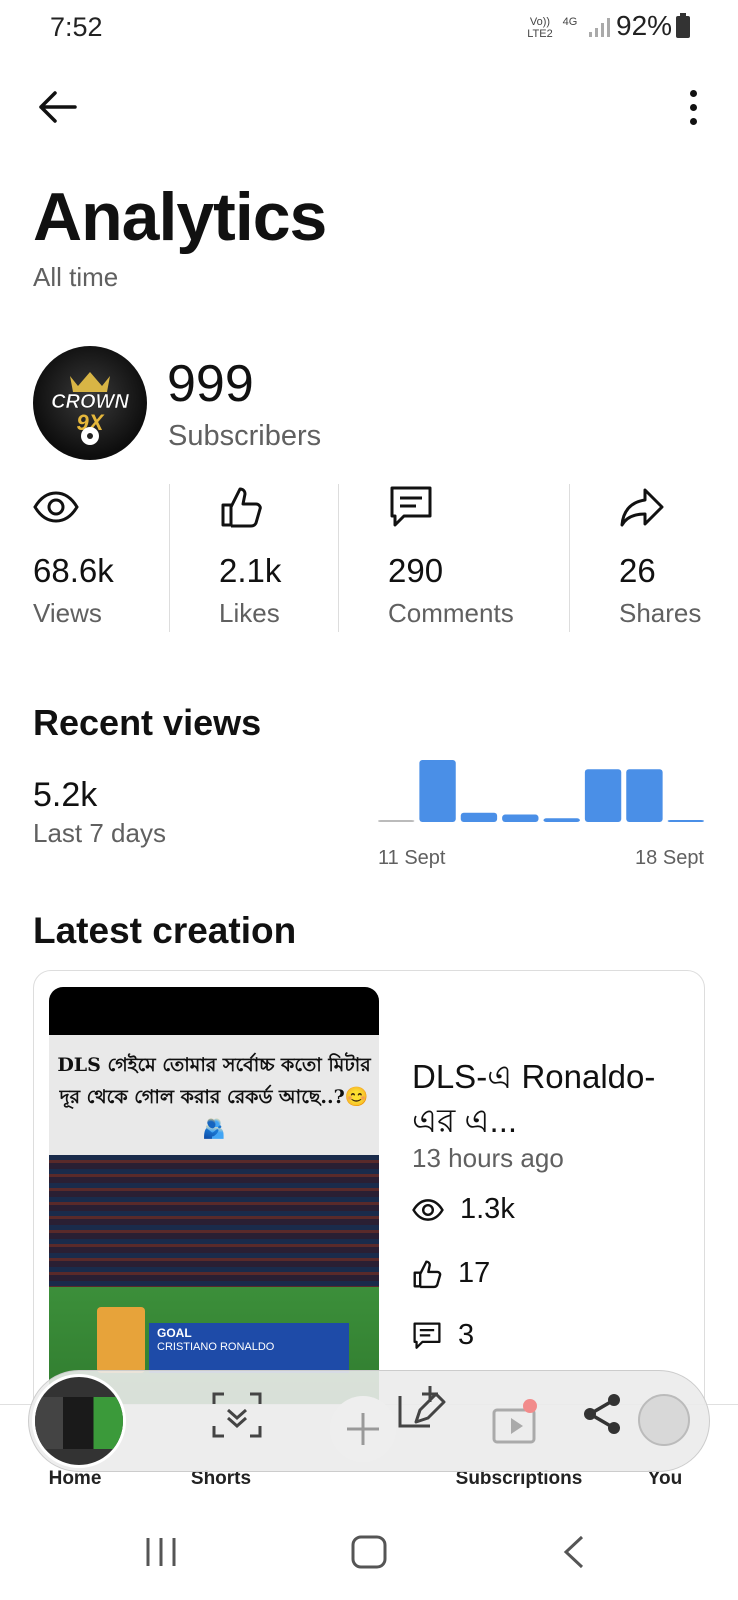 This screenshot has height=1600, width=738. What do you see at coordinates (79, 1421) in the screenshot?
I see `recent-app-thumbnail` at bounding box center [79, 1421].